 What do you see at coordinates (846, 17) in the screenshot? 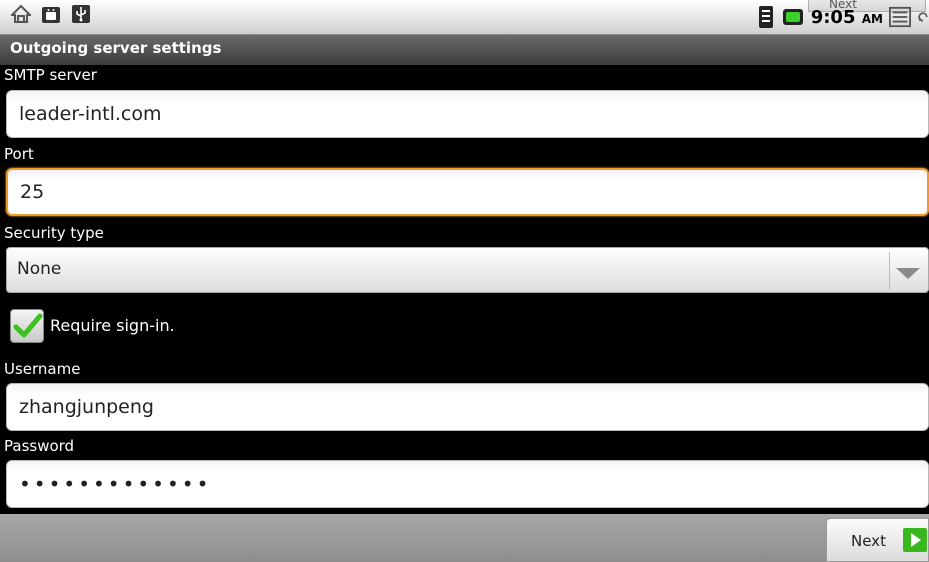
I see `clock: 9:05 AM` at bounding box center [846, 17].